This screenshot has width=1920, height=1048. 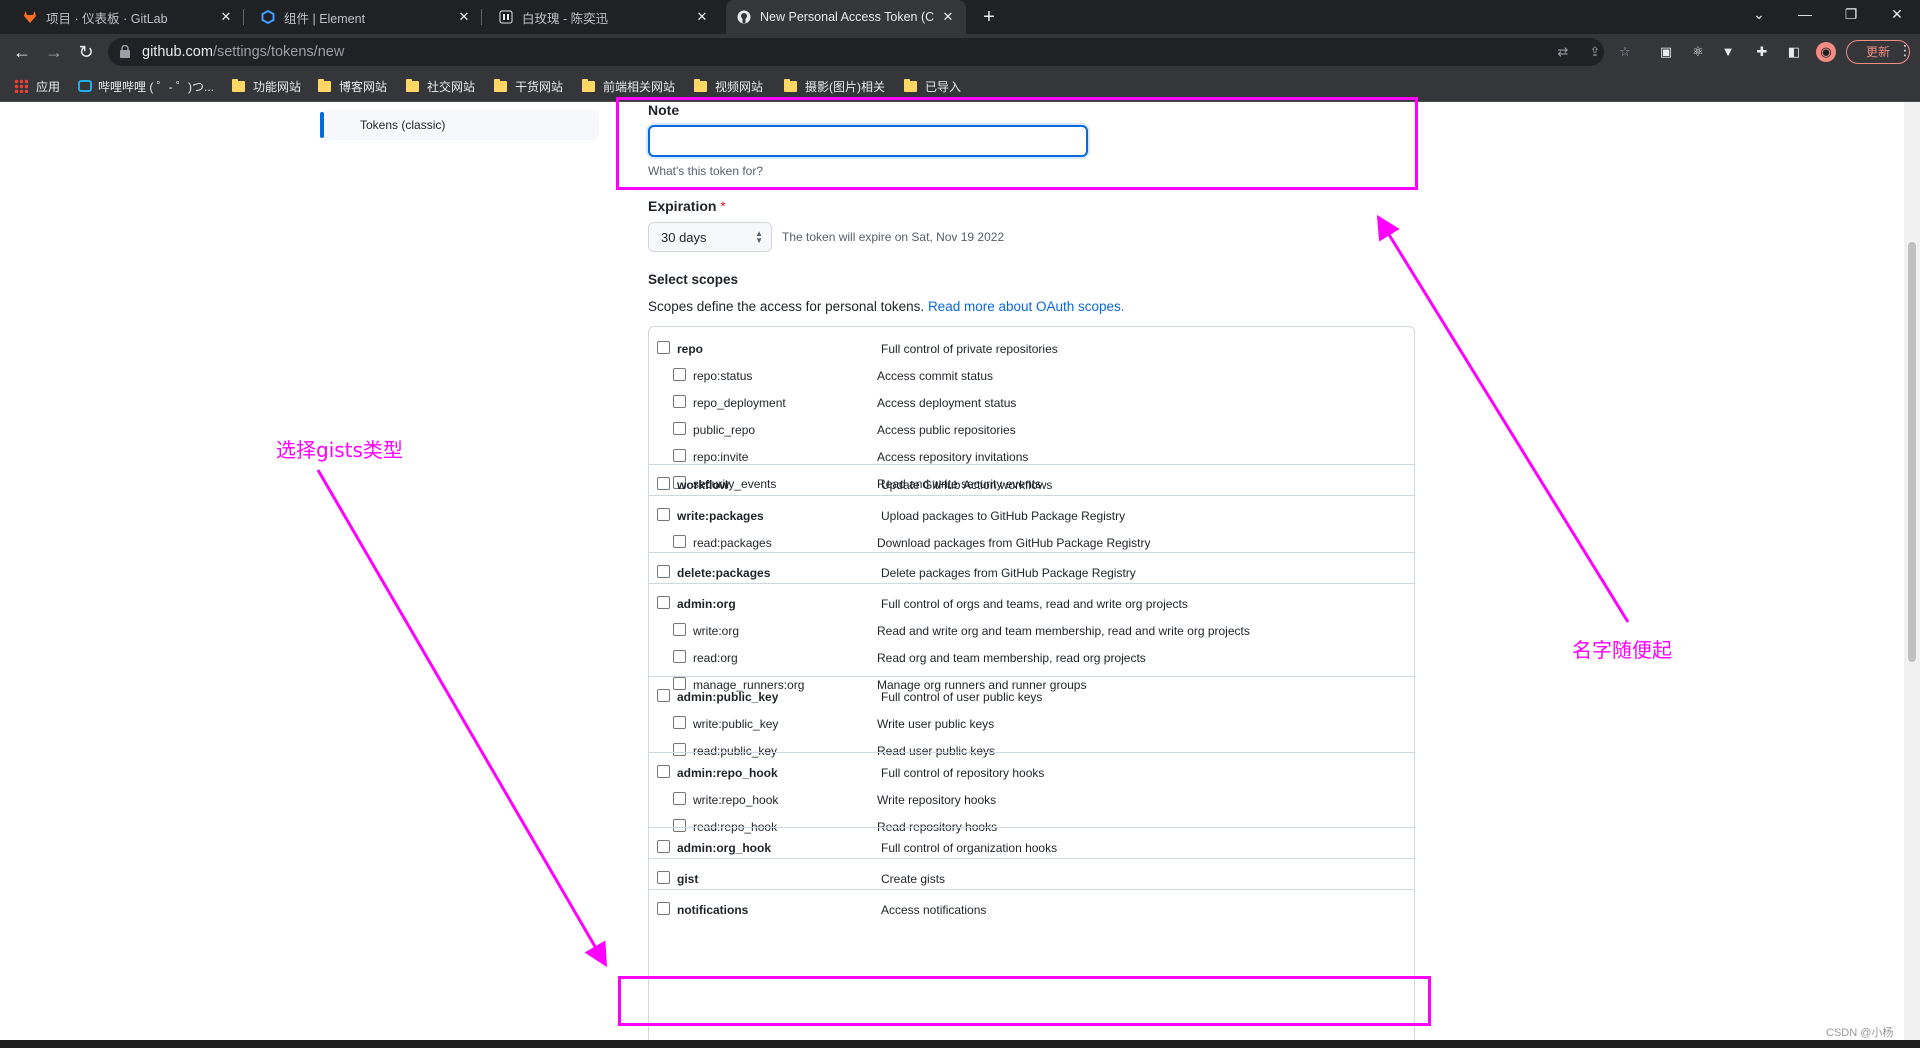 I want to click on scope-checkbox-repo-status, so click(x=679, y=374).